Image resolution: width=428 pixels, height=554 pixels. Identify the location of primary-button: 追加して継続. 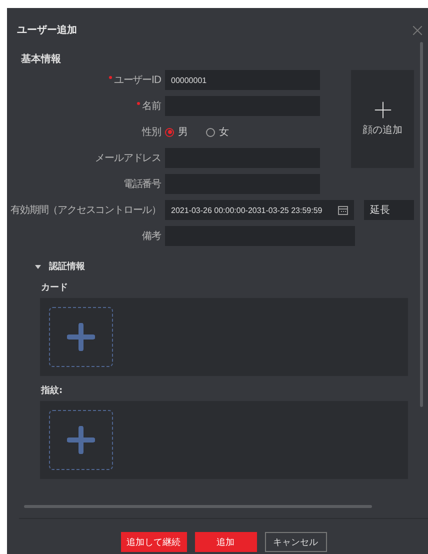
(153, 542).